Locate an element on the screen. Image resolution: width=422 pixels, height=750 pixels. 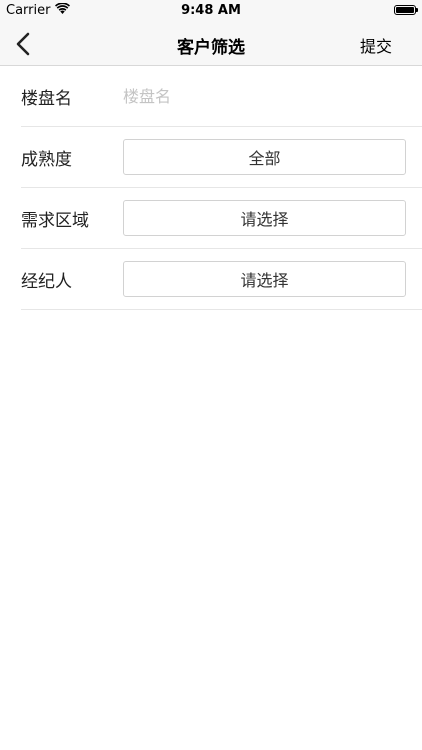
agent-select: 请选择 is located at coordinates (264, 279).